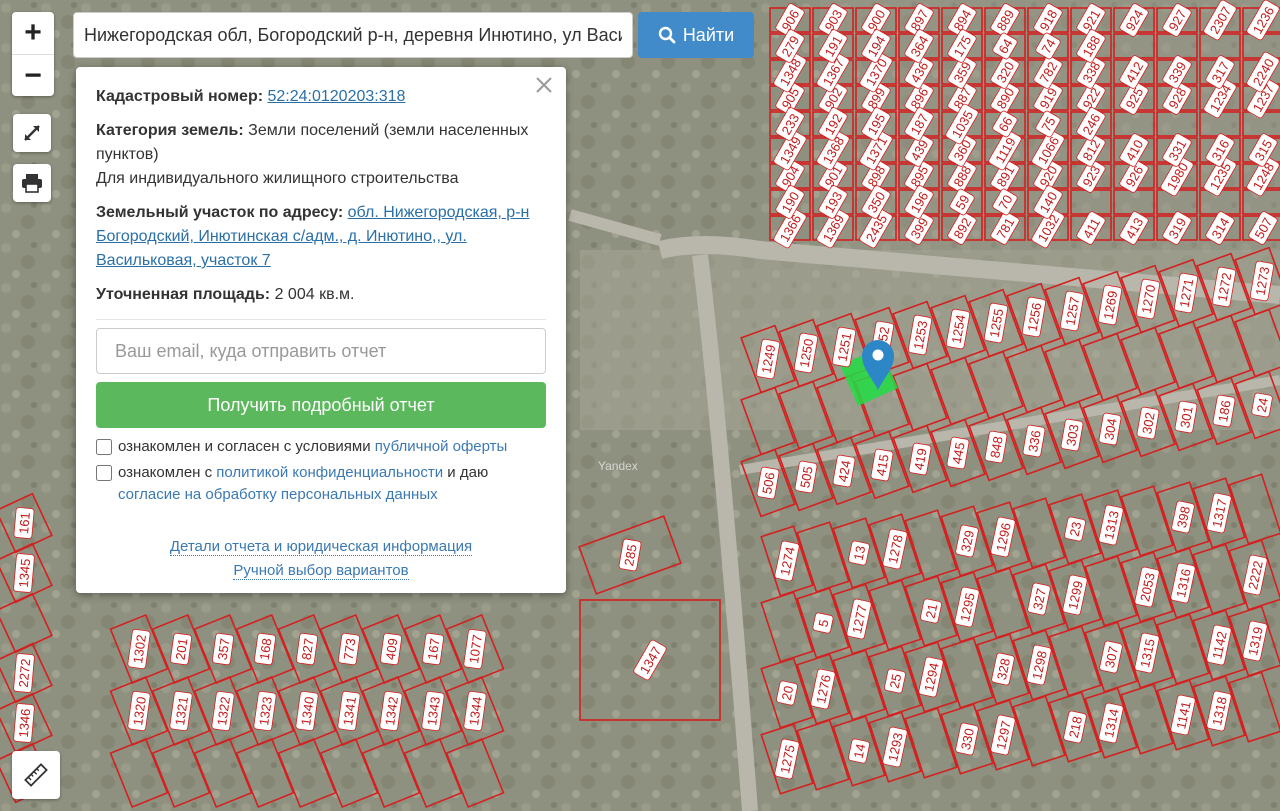 The height and width of the screenshot is (811, 1280). I want to click on svg-text: 2272, so click(24, 673).